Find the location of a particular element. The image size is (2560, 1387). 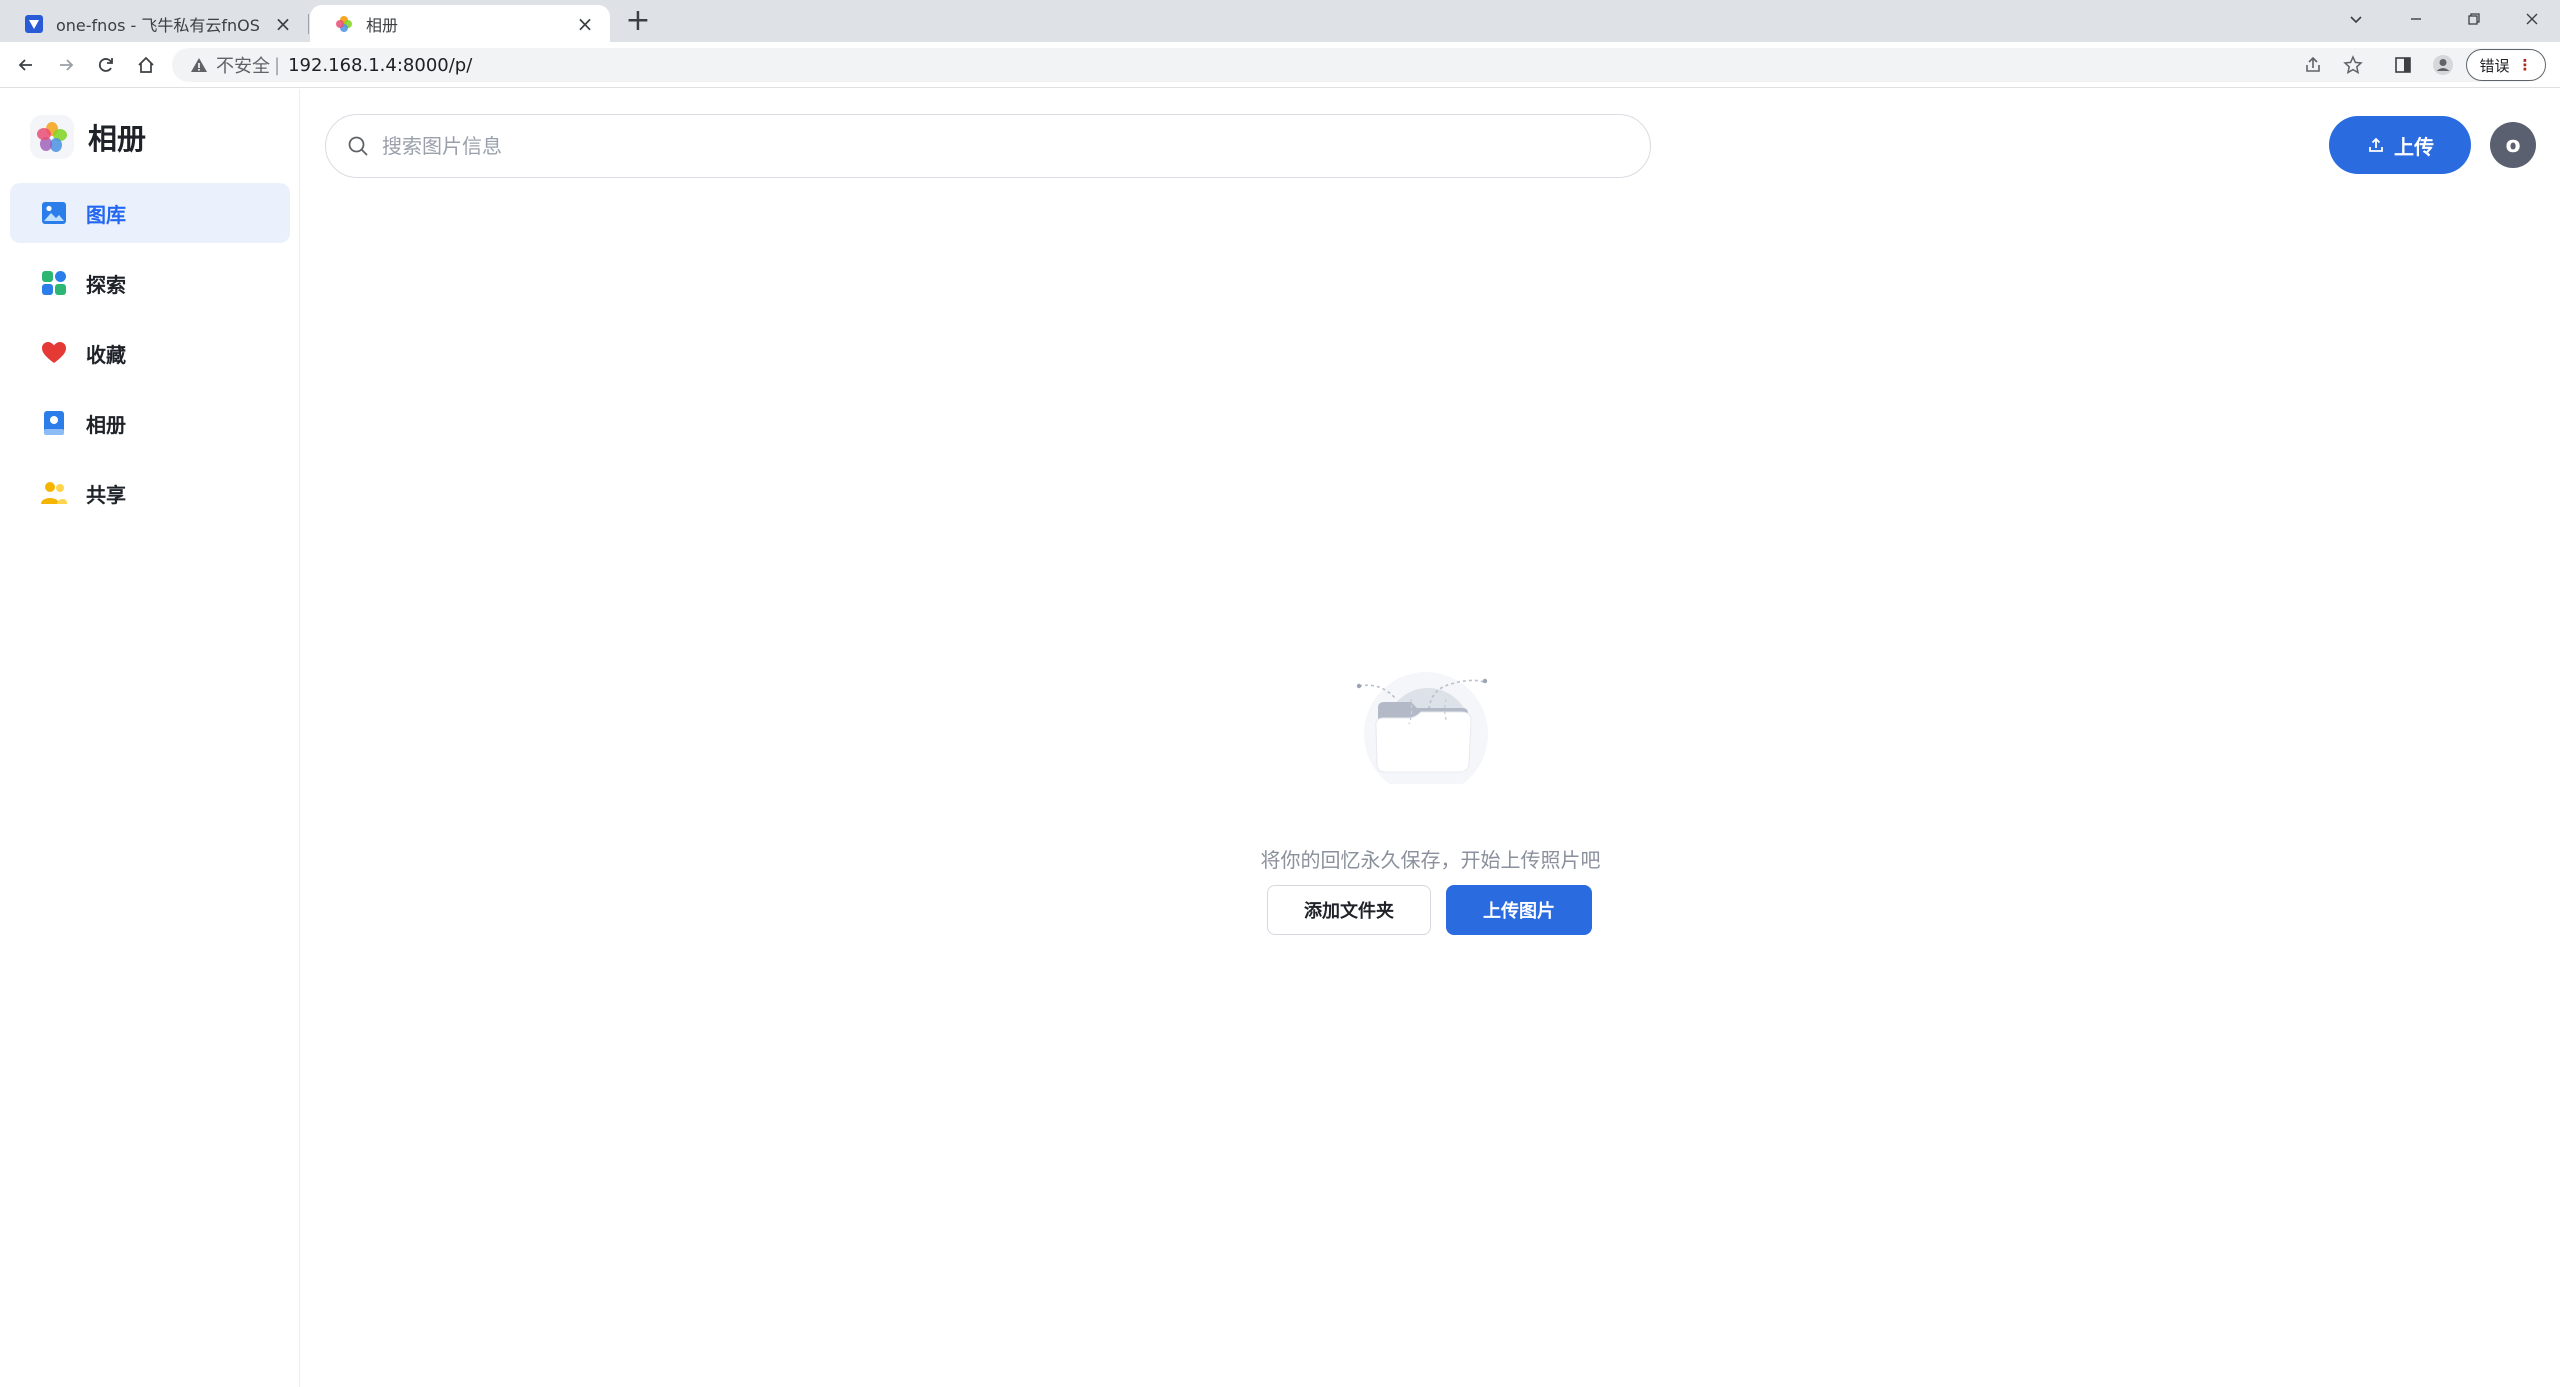

reload-icon is located at coordinates (106, 65).